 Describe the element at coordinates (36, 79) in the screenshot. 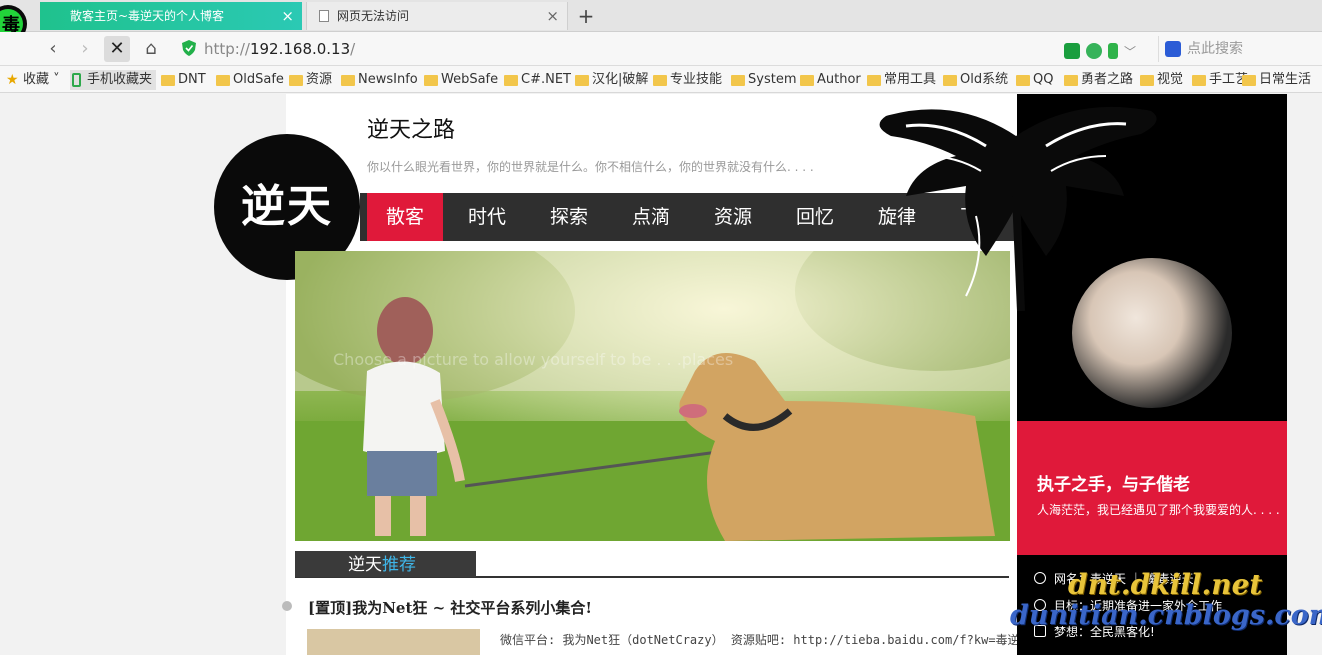

I see `bookmark-label: 收藏` at that location.